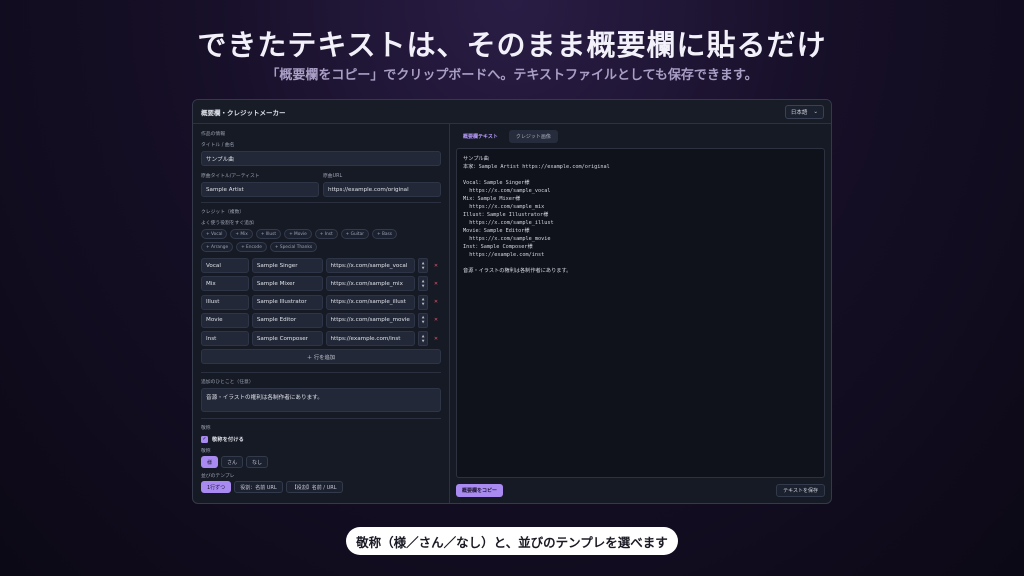 Image resolution: width=1024 pixels, height=576 pixels. What do you see at coordinates (512, 75) in the screenshot?
I see `hero-subtitle: 「概要欄をコピー」でクリップボードへ。テキストファイルとしても保存できます。` at bounding box center [512, 75].